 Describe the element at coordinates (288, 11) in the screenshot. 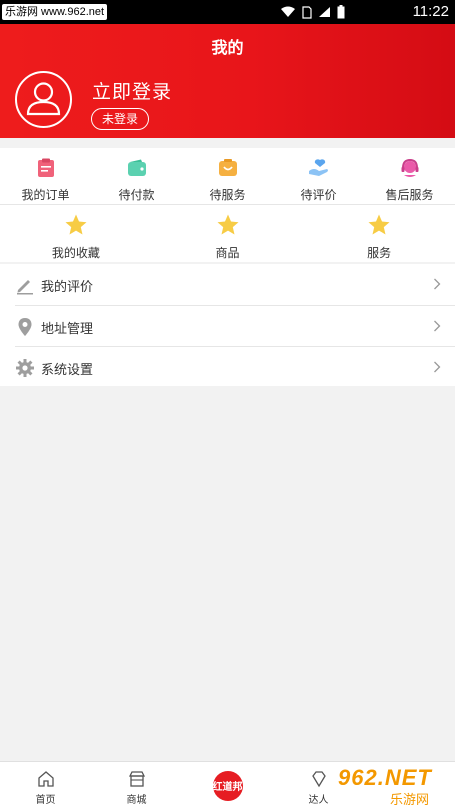

I see `wifi-icon` at that location.